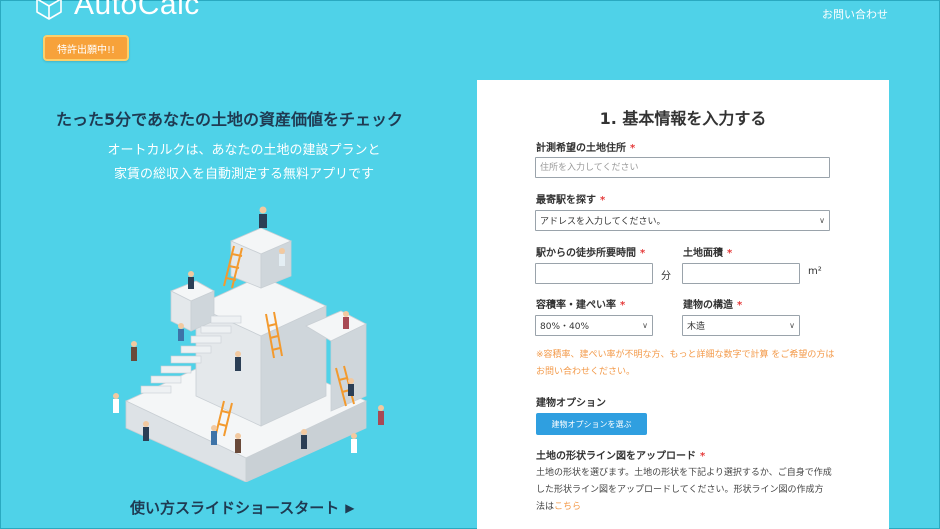 This screenshot has width=940, height=529. I want to click on station-select: アドレスを入力してください。 ∨, so click(682, 220).